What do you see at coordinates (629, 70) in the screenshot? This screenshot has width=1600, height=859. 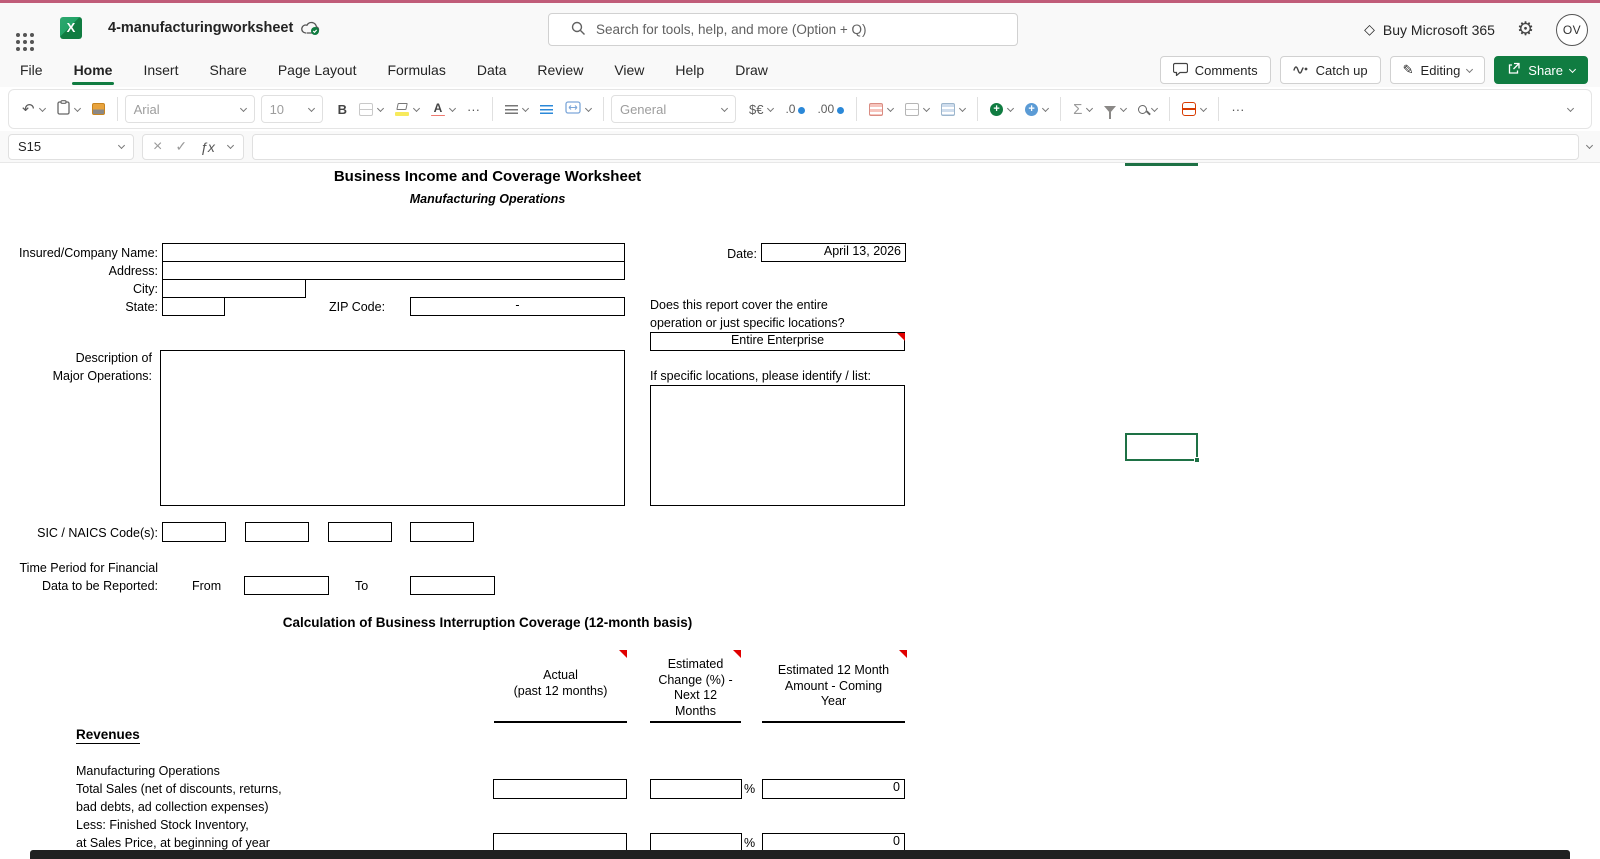 I see `tab-view: View` at bounding box center [629, 70].